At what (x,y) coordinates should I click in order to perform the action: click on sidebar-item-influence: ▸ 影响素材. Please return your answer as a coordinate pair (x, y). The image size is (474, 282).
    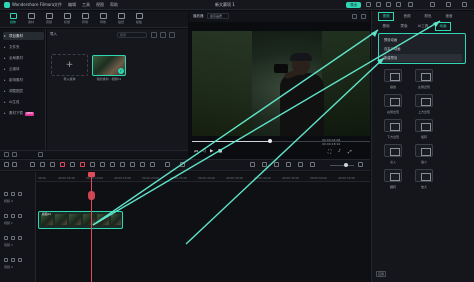
    Looking at the image, I should click on (23, 80).